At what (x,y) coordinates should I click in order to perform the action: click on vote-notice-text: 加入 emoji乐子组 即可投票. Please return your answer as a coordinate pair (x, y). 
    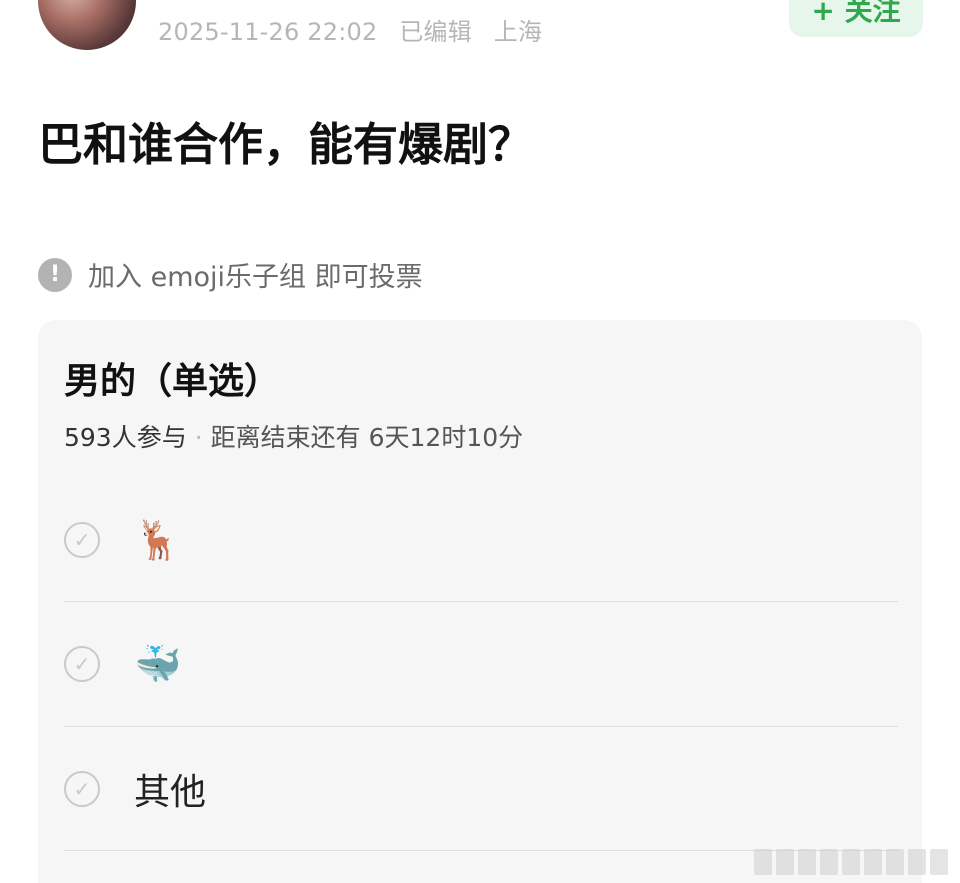
    Looking at the image, I should click on (255, 277).